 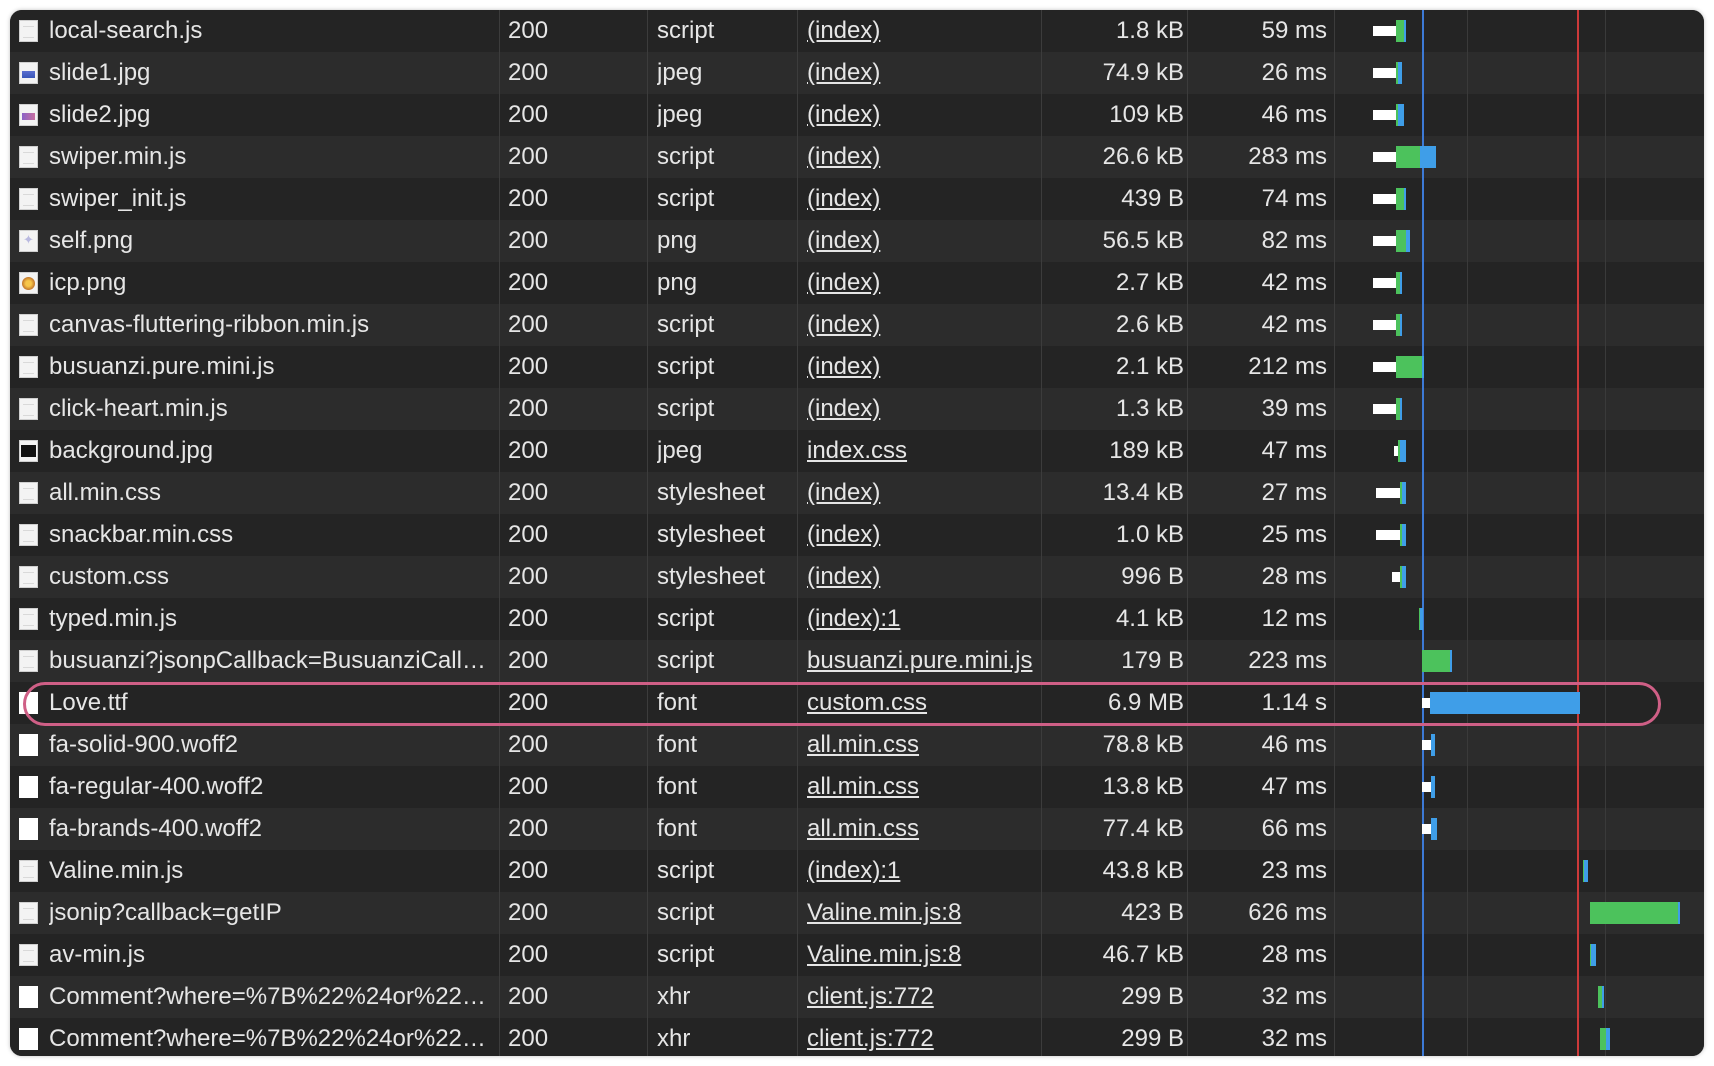 I want to click on time-cell: 74 ms, so click(x=1294, y=198).